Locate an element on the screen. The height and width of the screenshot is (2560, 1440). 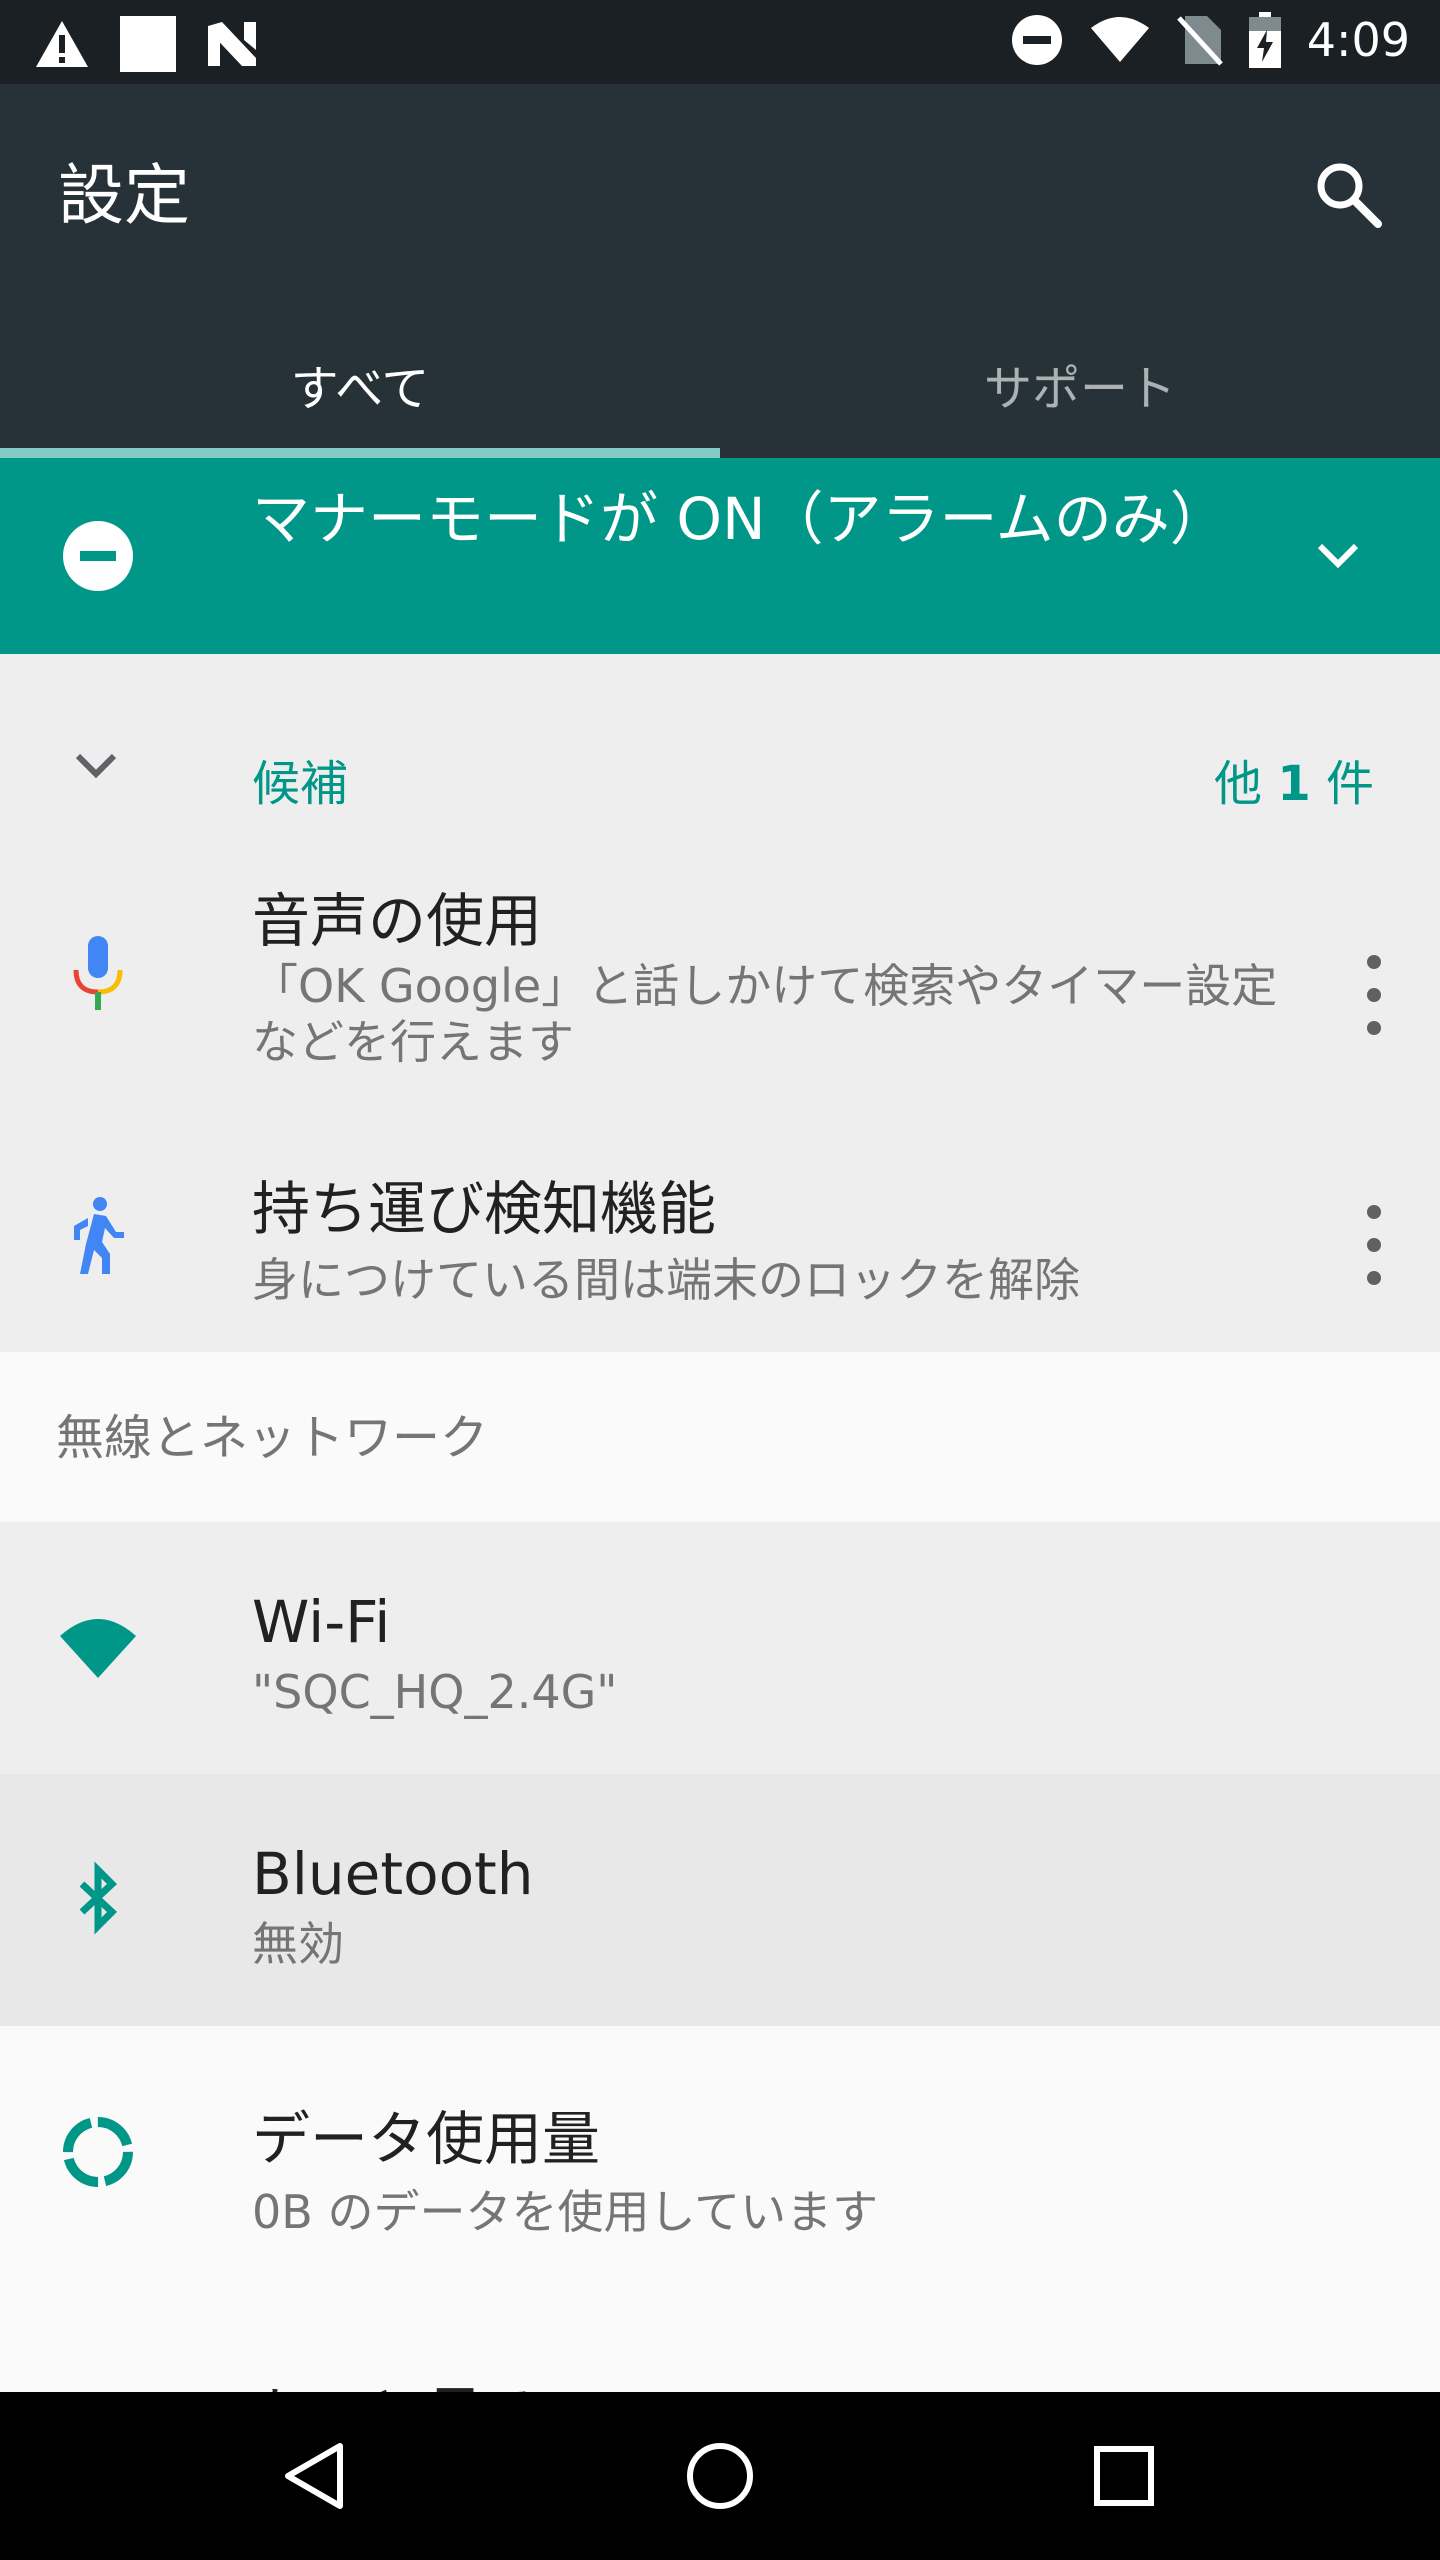
dnd-banner-text: マナーモードが ON（アラームのみ） is located at coordinates (740, 519).